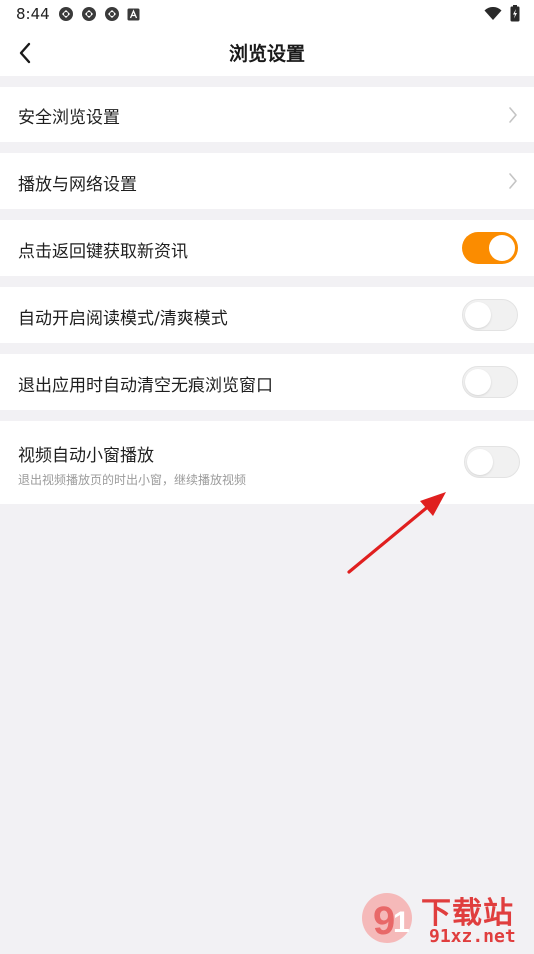 The width and height of the screenshot is (534, 954). What do you see at coordinates (267, 248) in the screenshot?
I see `settings-row-back-key-refresh: 点击返回键获取新资讯` at bounding box center [267, 248].